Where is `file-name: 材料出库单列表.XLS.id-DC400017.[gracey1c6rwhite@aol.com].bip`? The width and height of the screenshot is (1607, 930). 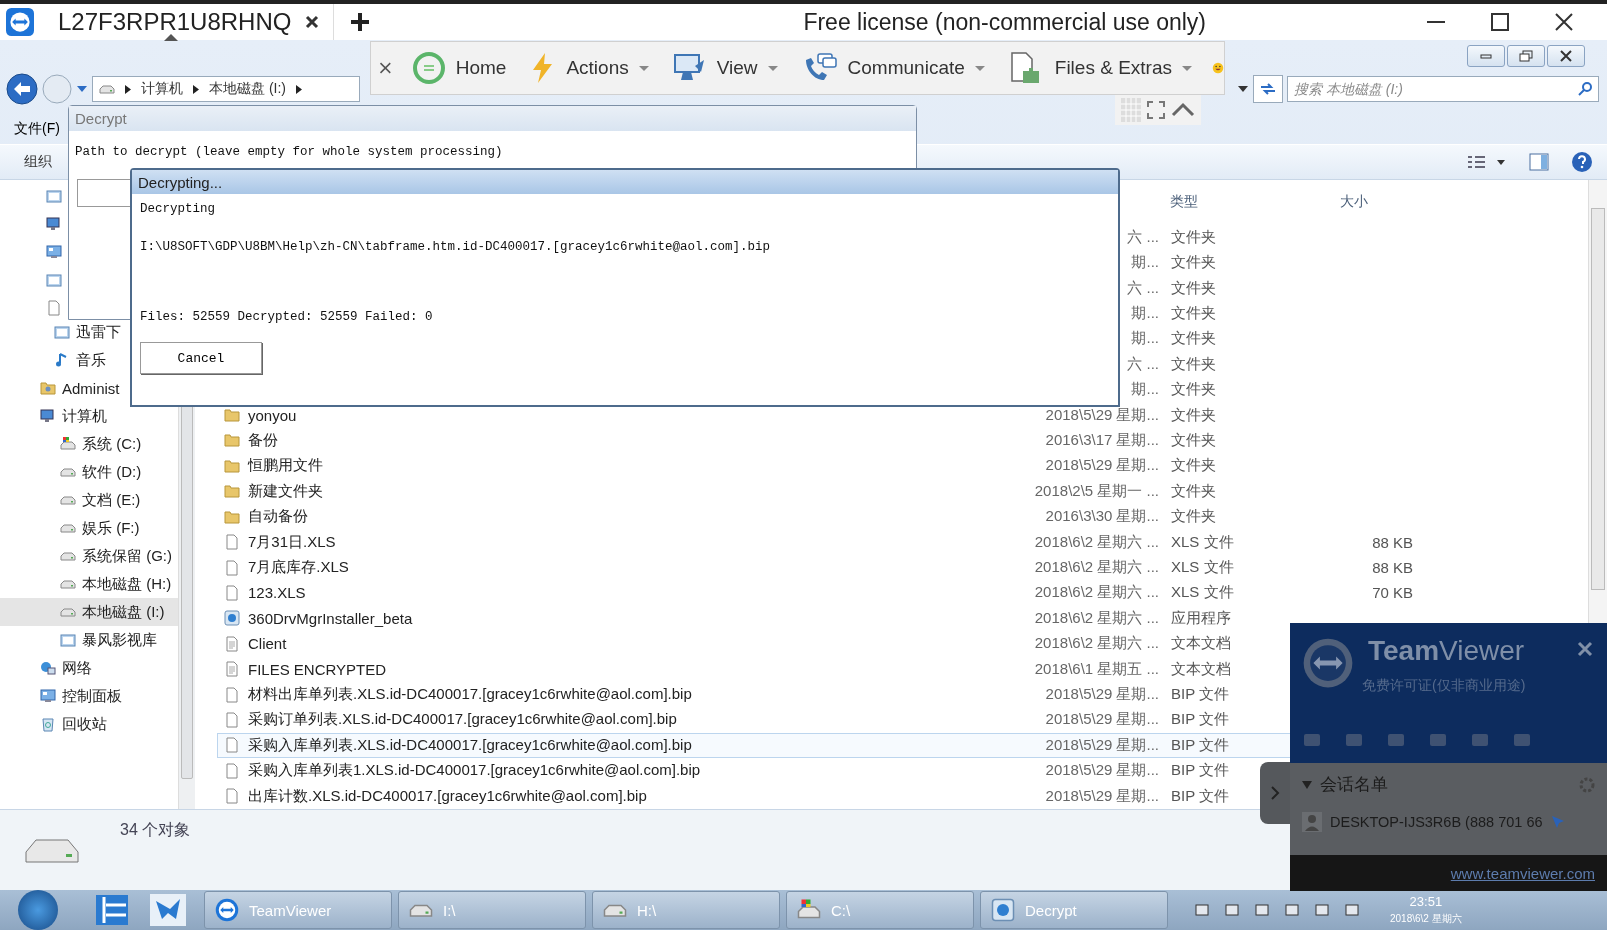 file-name: 材料出库单列表.XLS.id-DC400017.[gracey1c6rwhite@aol.com].bip is located at coordinates (470, 695).